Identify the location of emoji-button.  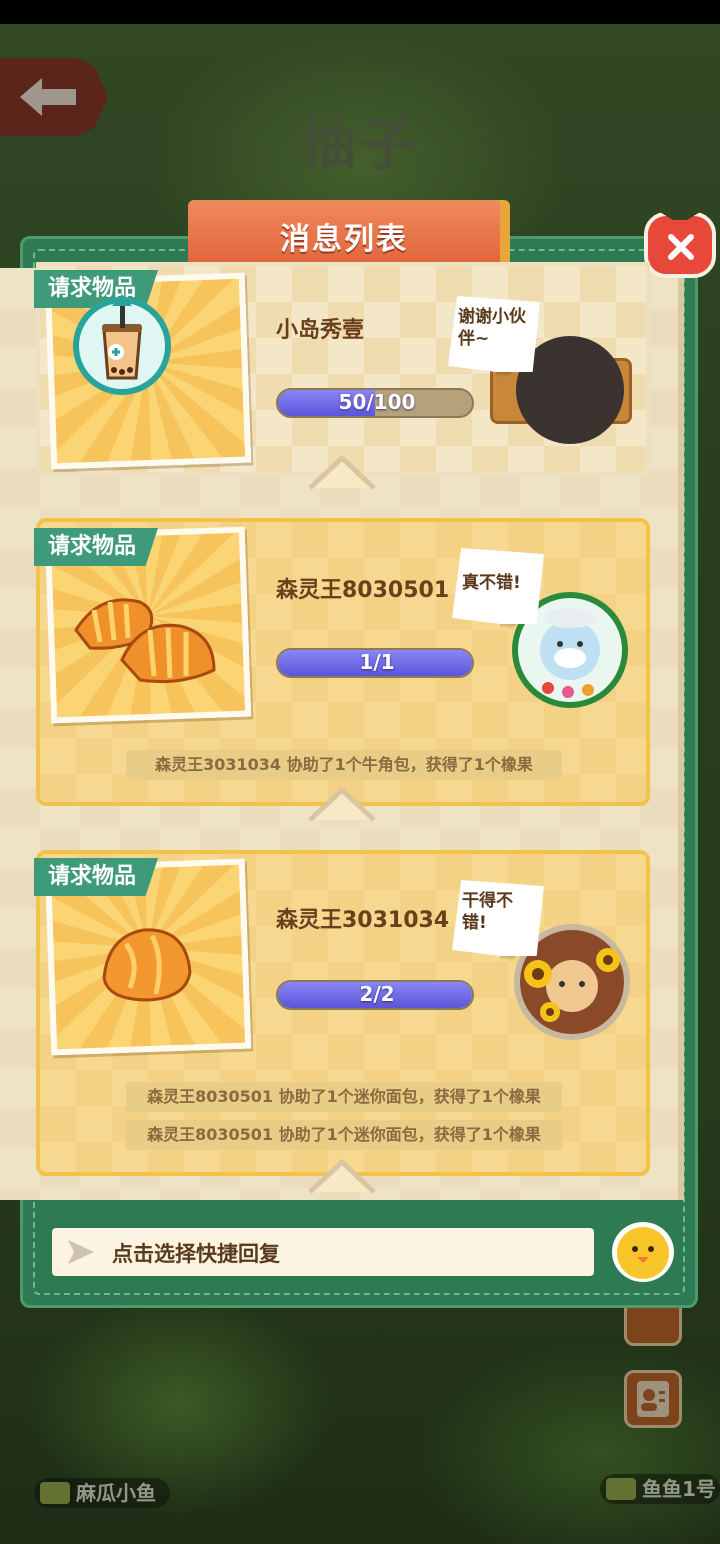
(643, 1252).